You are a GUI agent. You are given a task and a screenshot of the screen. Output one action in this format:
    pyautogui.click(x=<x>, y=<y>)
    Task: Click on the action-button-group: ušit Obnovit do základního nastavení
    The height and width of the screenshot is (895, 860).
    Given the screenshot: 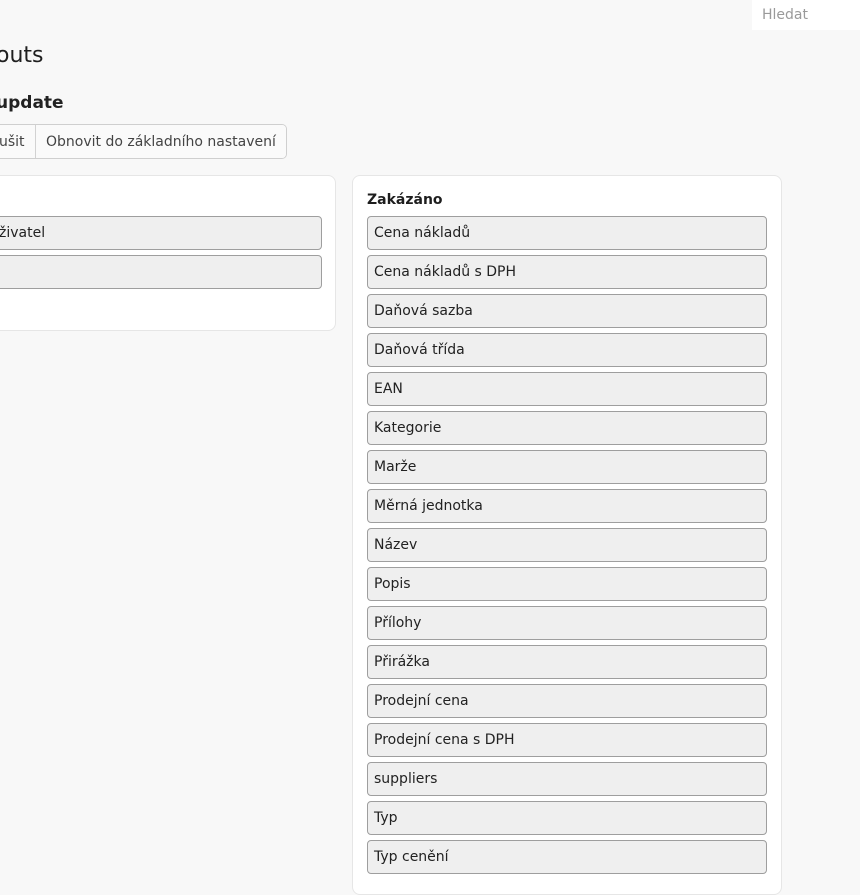 What is the action you would take?
    pyautogui.click(x=143, y=141)
    